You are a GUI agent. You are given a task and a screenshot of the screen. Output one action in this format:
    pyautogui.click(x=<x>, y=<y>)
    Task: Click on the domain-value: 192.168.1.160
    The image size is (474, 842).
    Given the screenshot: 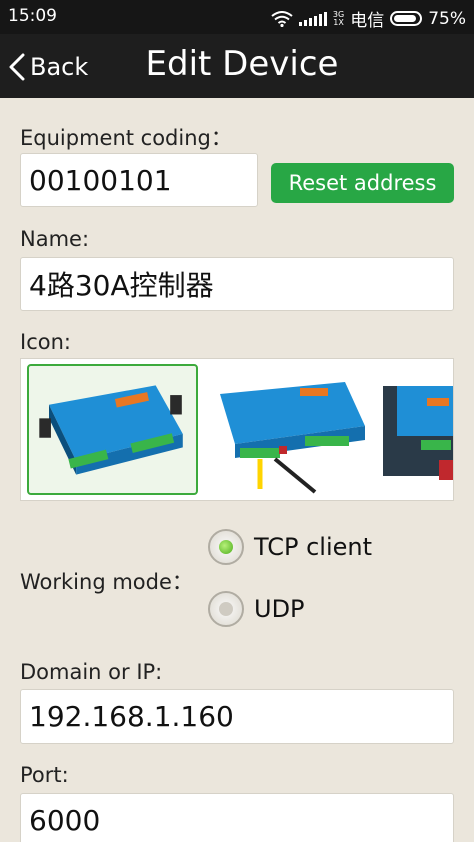 What is the action you would take?
    pyautogui.click(x=131, y=716)
    